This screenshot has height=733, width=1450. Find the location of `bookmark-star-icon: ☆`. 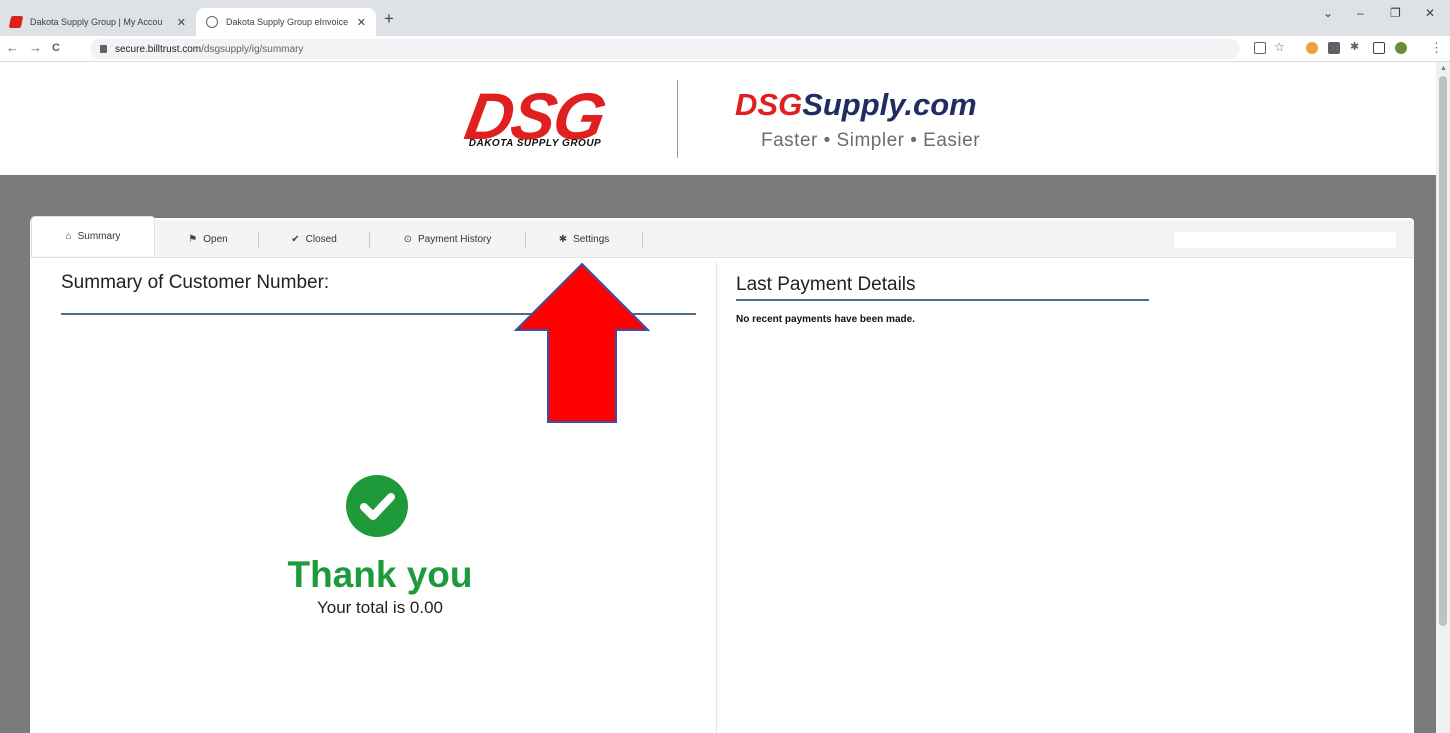

bookmark-star-icon: ☆ is located at coordinates (1279, 47).